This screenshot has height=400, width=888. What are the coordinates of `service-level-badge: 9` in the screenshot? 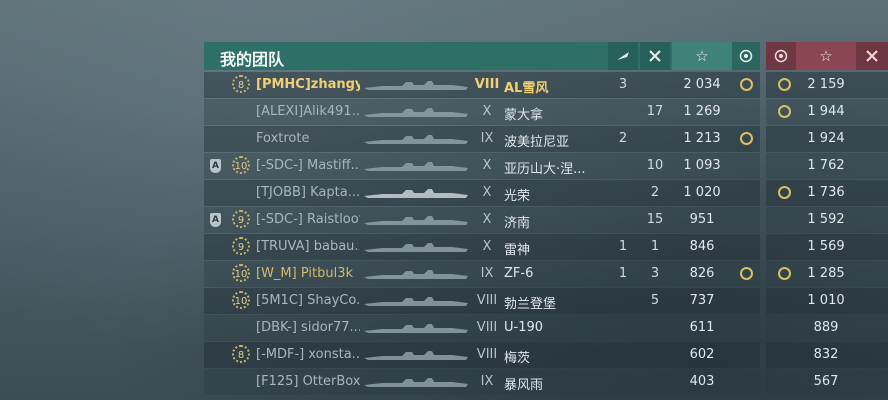 It's located at (241, 219).